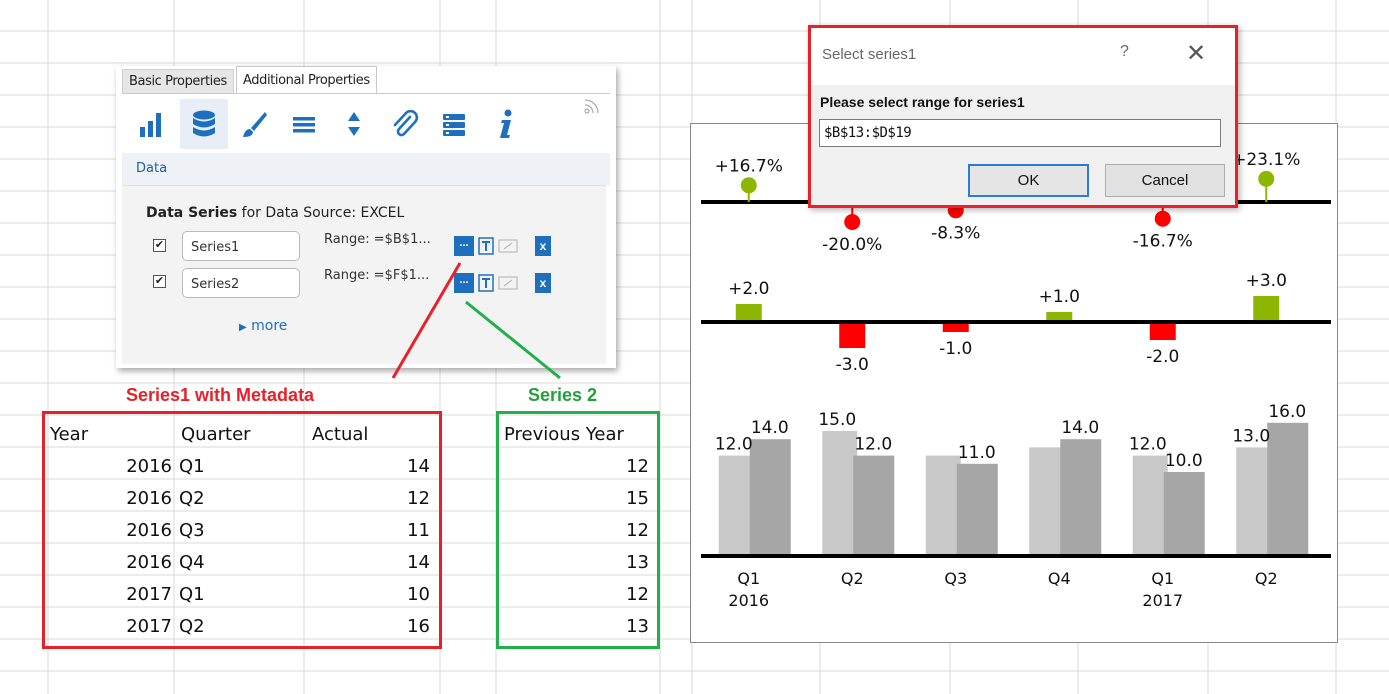 The height and width of the screenshot is (694, 1389). I want to click on series2-highlight-box, so click(578, 530).